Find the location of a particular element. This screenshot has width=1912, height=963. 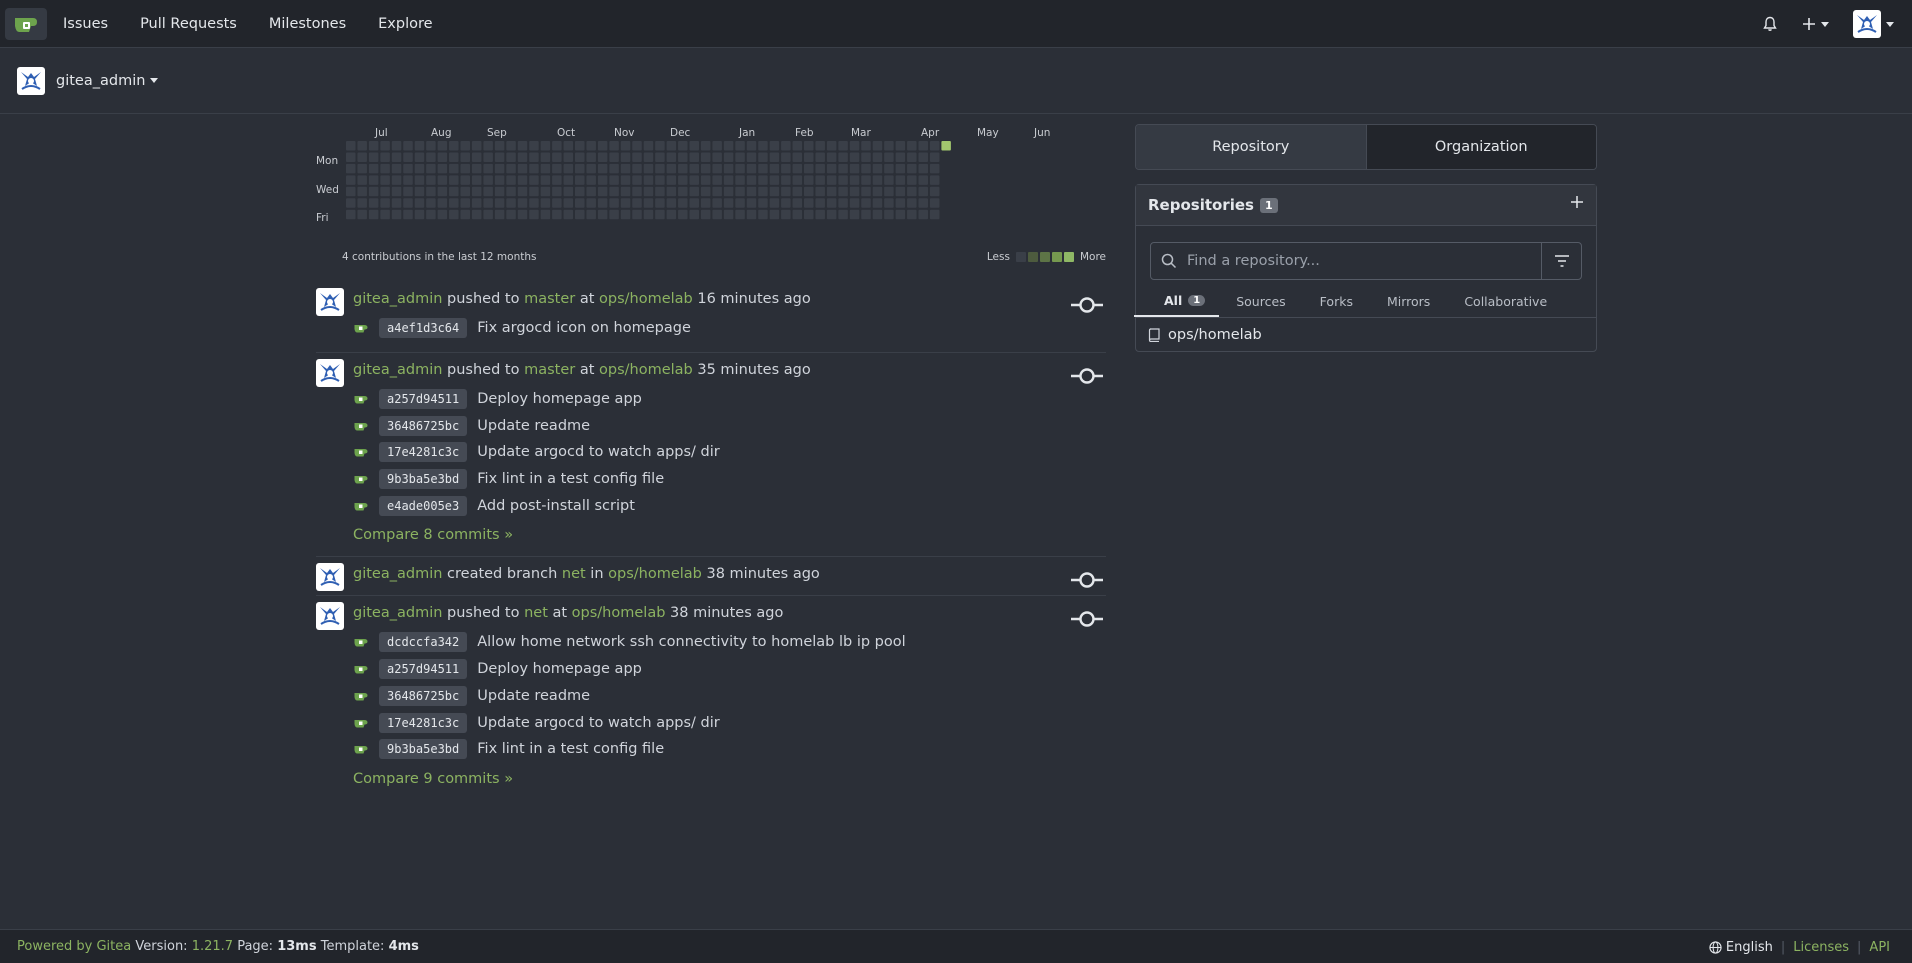

compare-commits-link: Compare 8 commits » is located at coordinates (729, 535).